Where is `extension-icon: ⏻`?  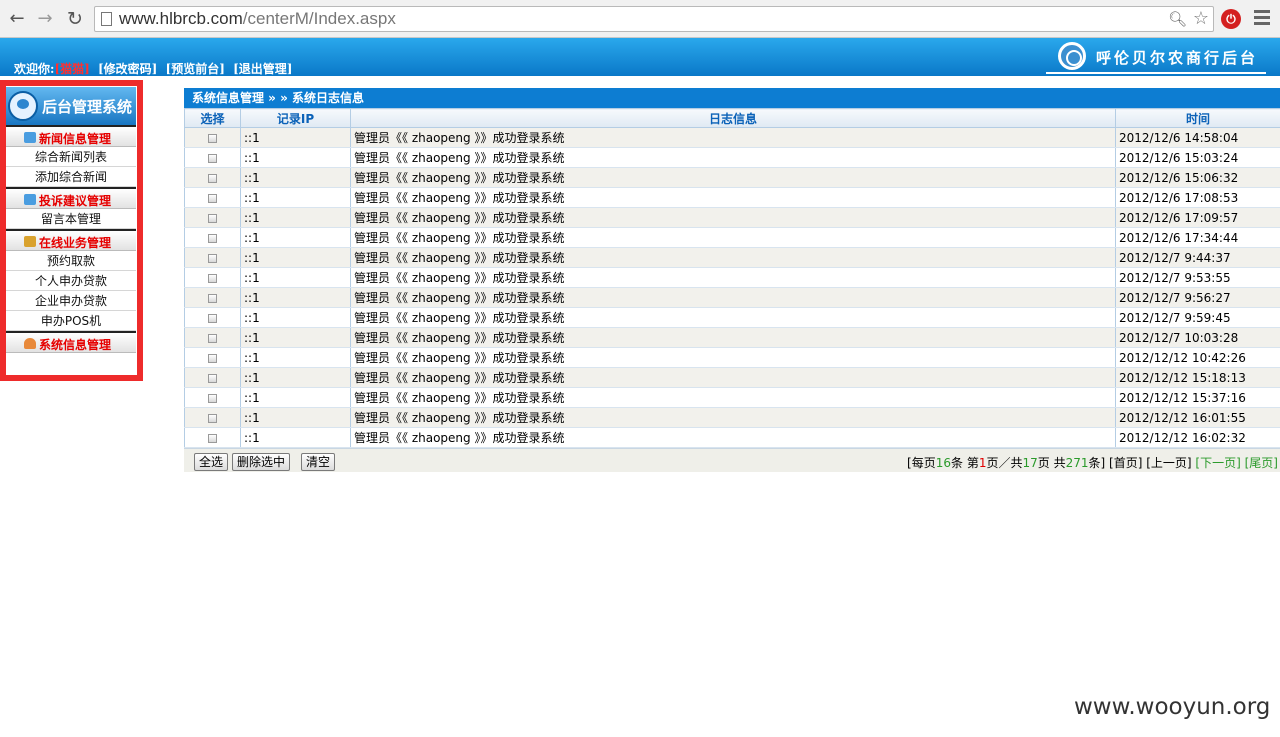 extension-icon: ⏻ is located at coordinates (1231, 19).